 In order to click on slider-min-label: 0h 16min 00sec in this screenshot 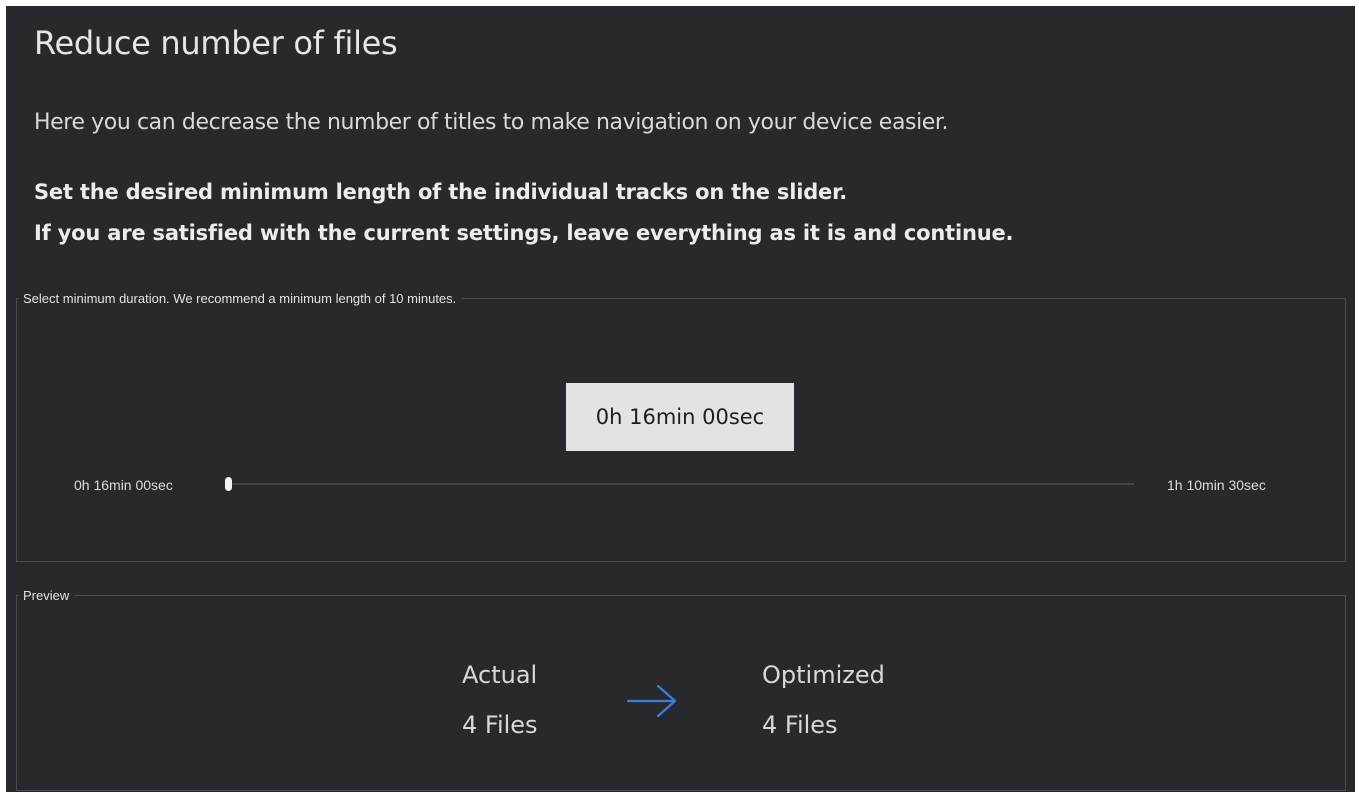, I will do `click(123, 485)`.